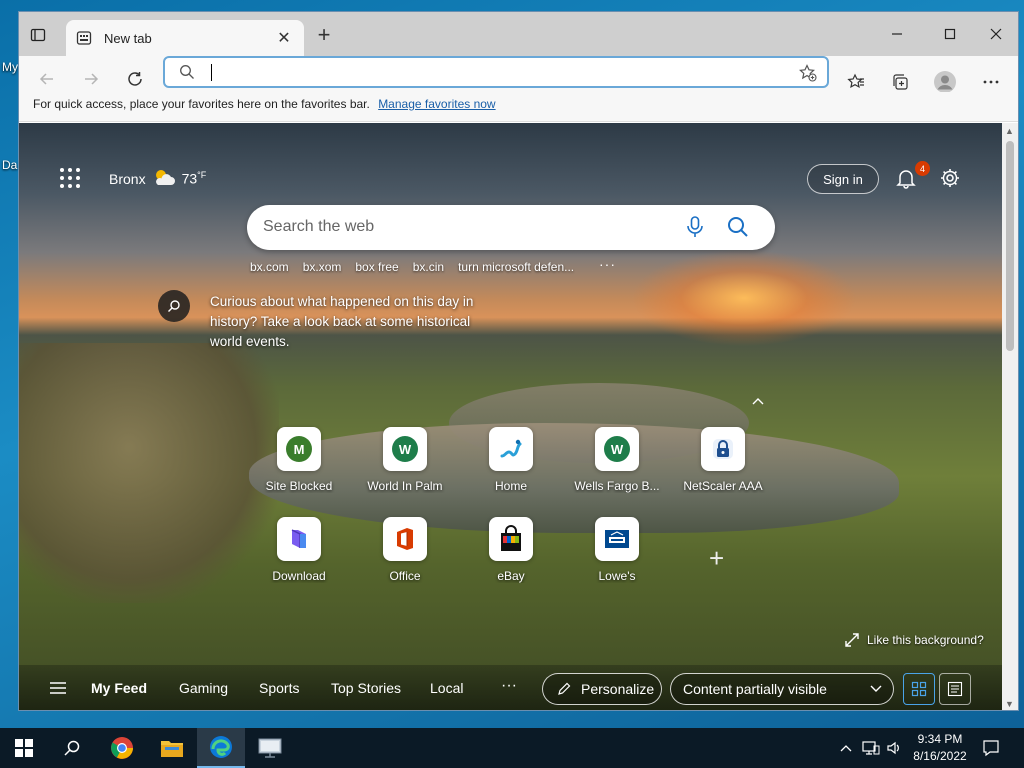  I want to click on quick-link-tile: NetScaler AAA, so click(723, 460).